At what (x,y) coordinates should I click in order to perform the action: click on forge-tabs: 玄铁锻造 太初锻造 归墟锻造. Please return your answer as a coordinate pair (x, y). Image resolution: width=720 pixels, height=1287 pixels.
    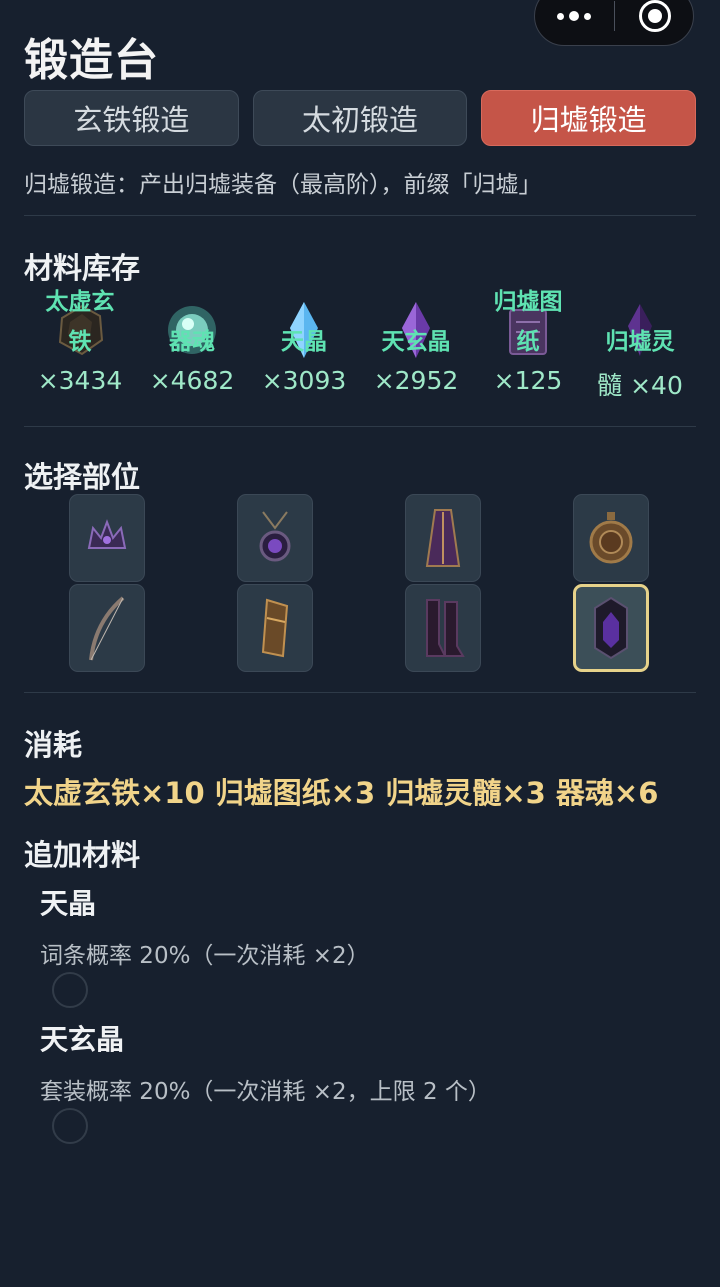
    Looking at the image, I should click on (360, 118).